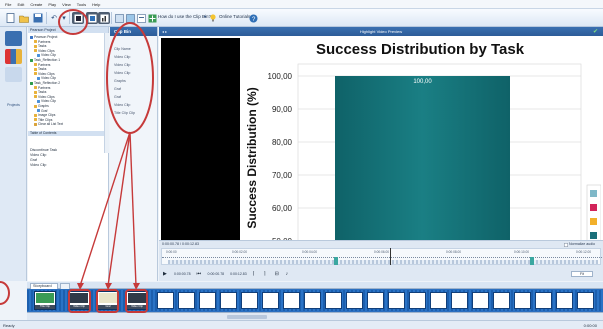 This screenshot has width=603, height=329. What do you see at coordinates (36, 4) in the screenshot?
I see `menu-create: Create` at bounding box center [36, 4].